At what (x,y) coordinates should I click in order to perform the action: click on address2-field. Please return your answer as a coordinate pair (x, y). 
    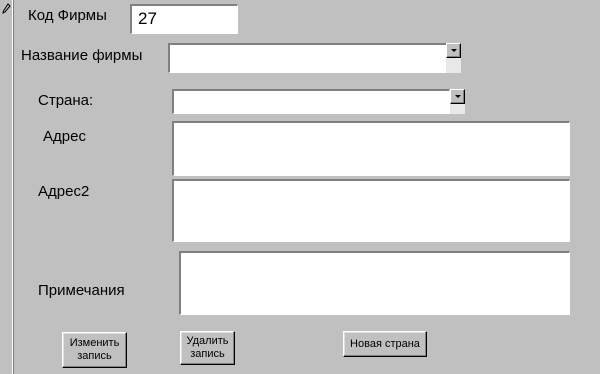
    Looking at the image, I should click on (371, 210).